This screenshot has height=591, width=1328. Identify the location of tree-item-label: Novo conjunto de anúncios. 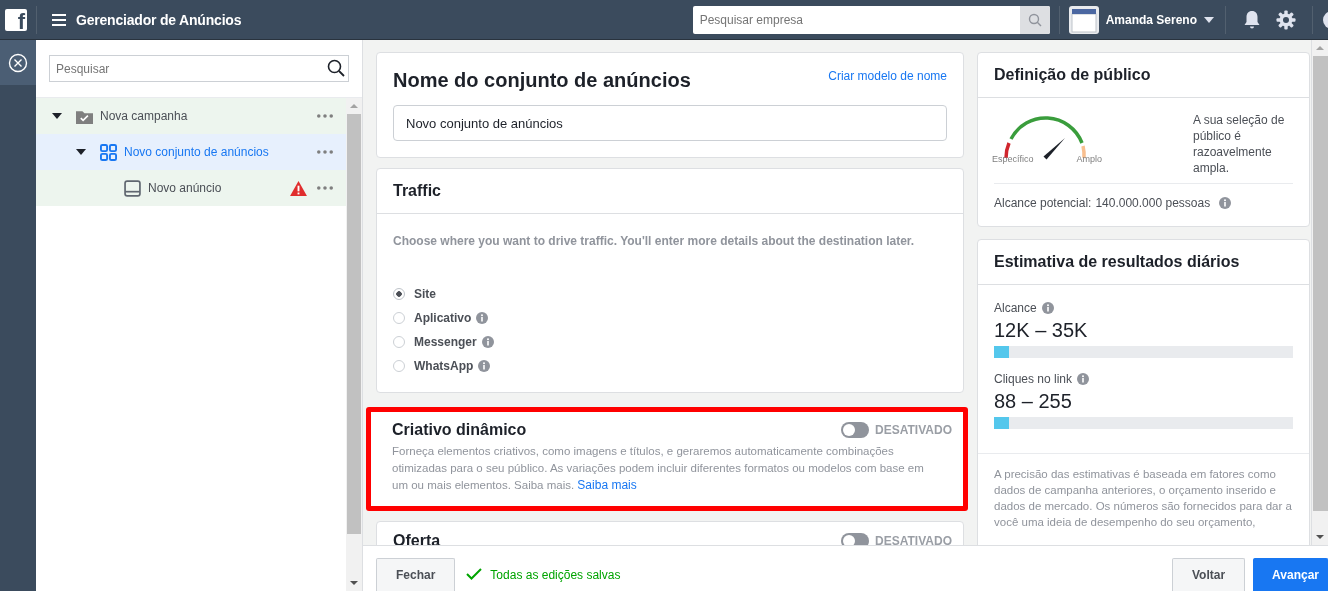
(197, 152).